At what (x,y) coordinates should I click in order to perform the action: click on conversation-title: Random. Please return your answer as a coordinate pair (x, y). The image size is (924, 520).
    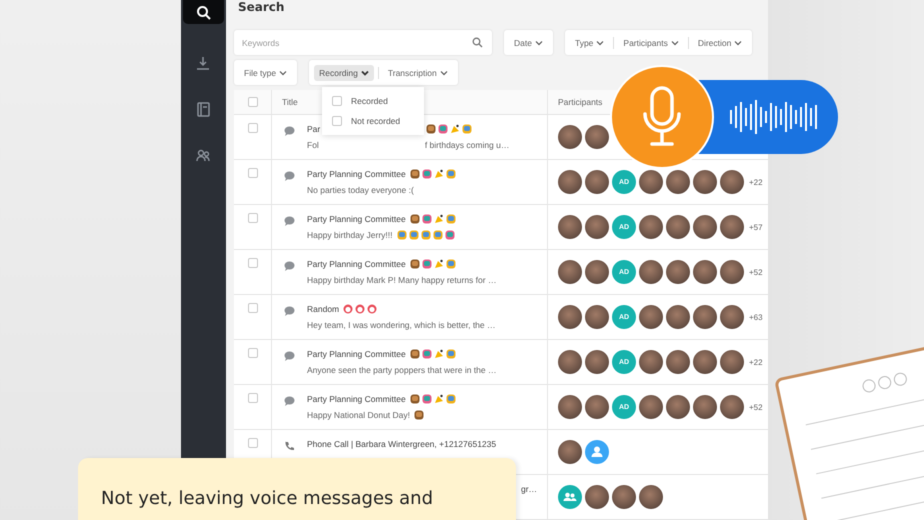
    Looking at the image, I should click on (323, 309).